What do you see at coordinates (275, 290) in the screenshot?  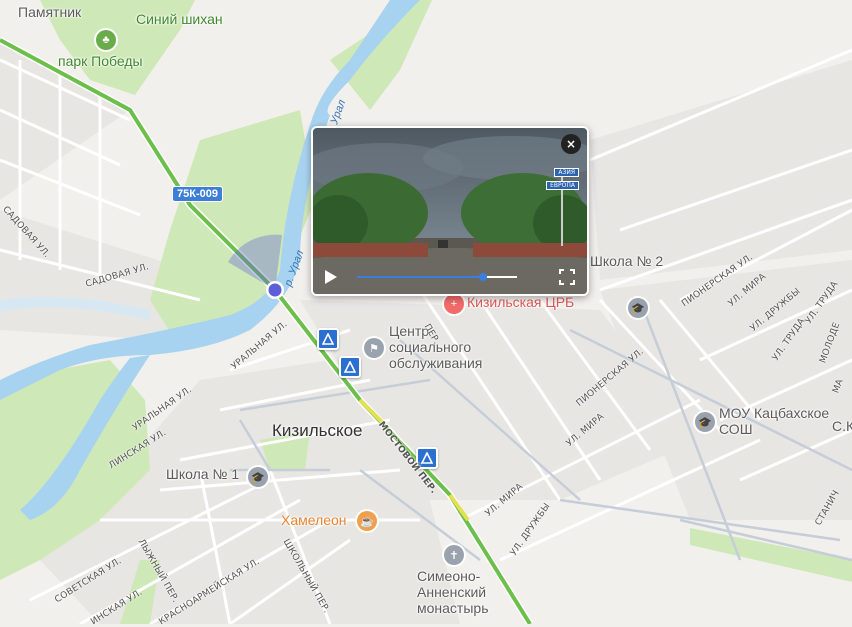 I see `location-marker` at bounding box center [275, 290].